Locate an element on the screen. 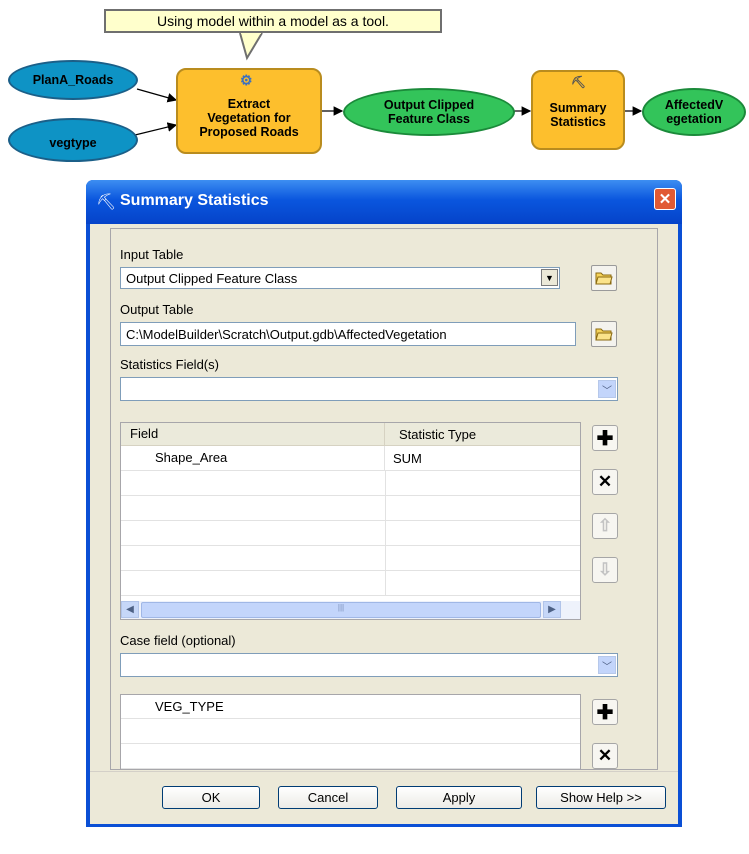 This screenshot has width=749, height=854. output-clipped-line1: Output Clipped is located at coordinates (429, 105).